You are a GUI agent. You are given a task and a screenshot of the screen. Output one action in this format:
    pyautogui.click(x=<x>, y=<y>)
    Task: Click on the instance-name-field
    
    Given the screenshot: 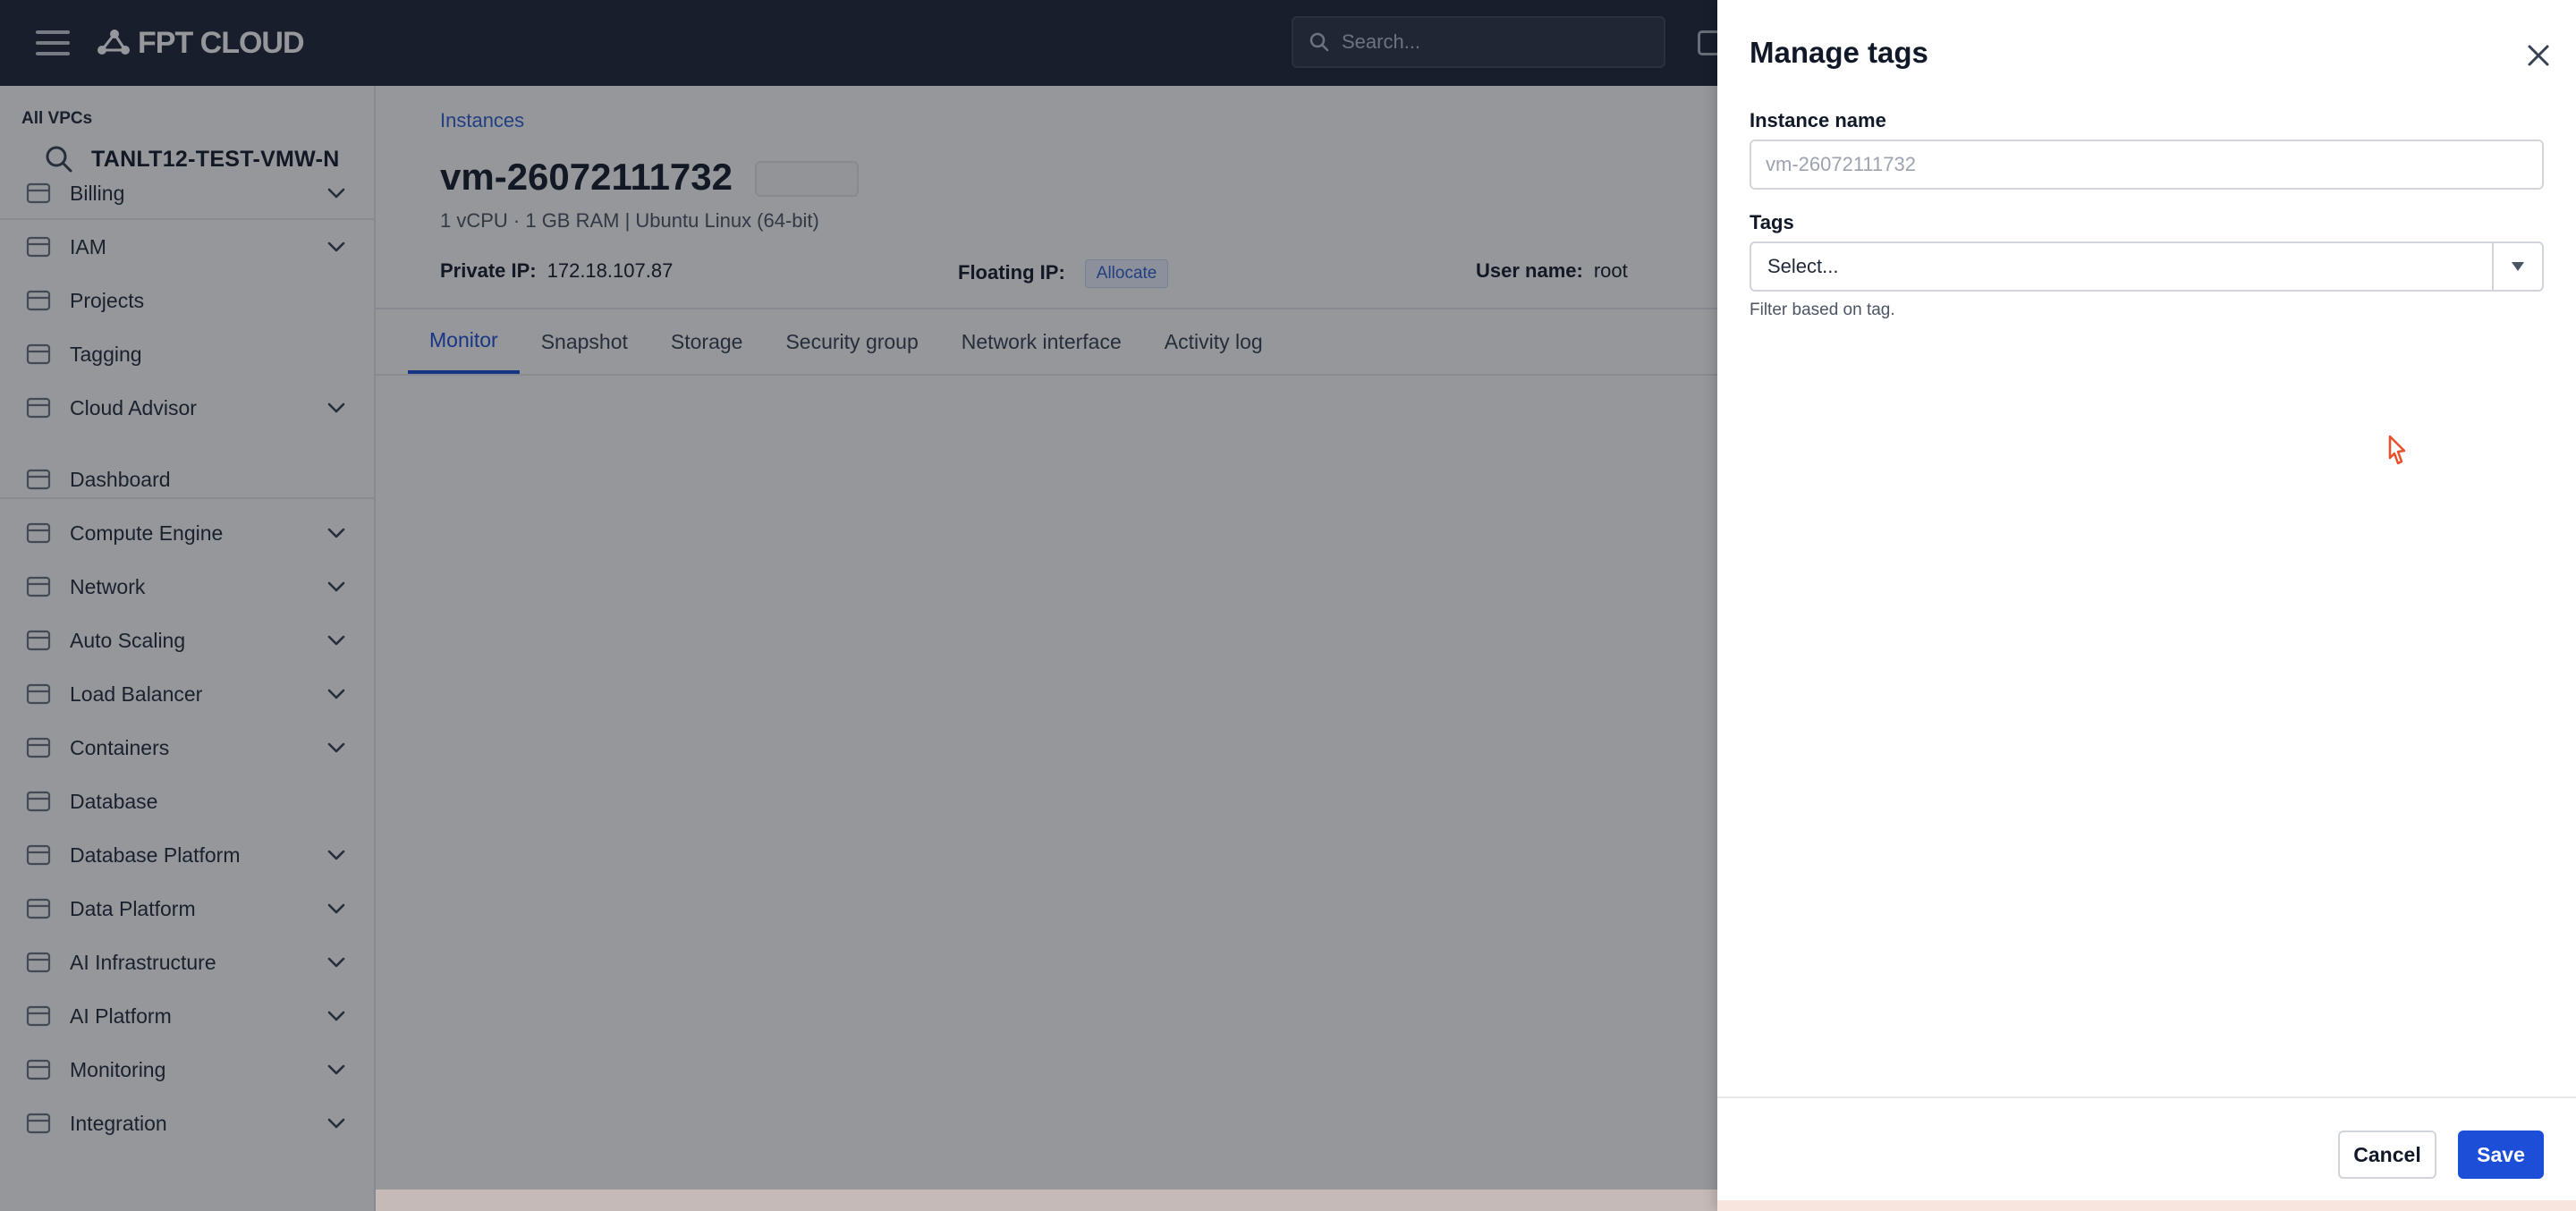 What is the action you would take?
    pyautogui.click(x=2147, y=165)
    